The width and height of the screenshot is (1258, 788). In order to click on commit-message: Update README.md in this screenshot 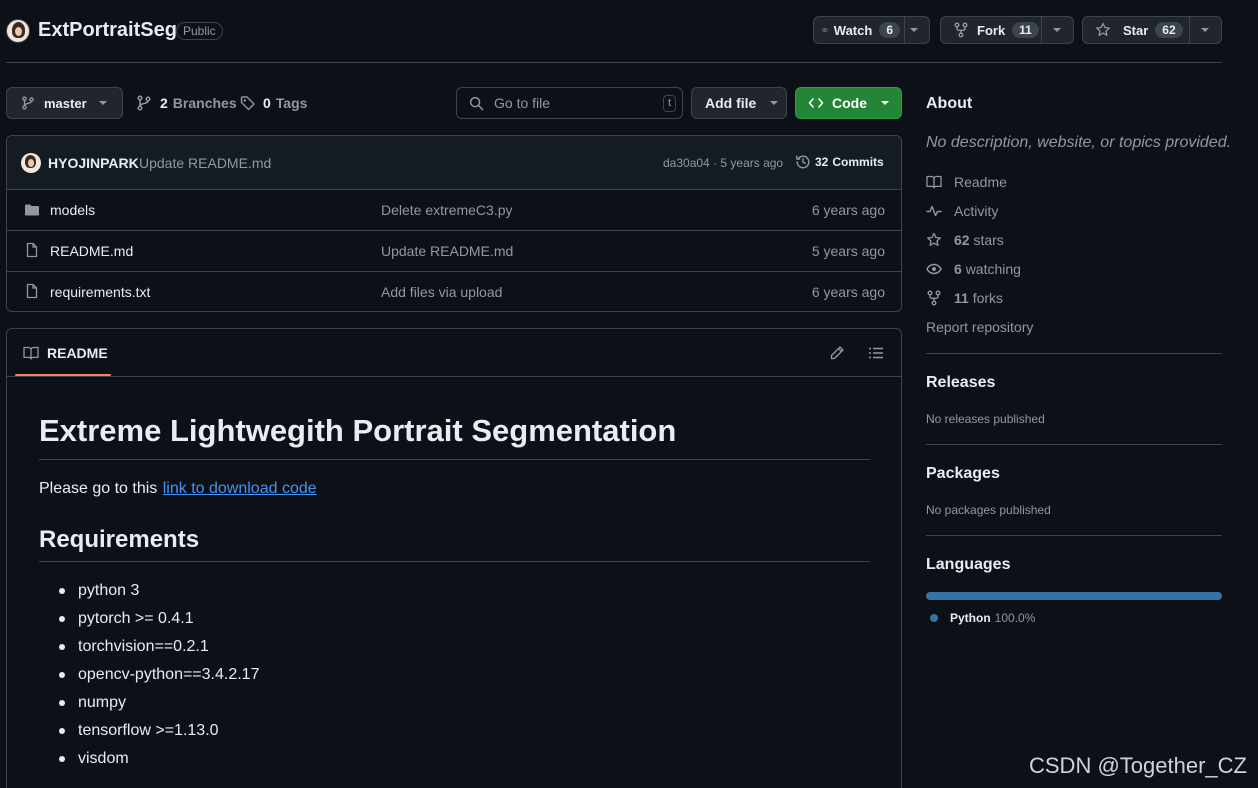, I will do `click(205, 163)`.